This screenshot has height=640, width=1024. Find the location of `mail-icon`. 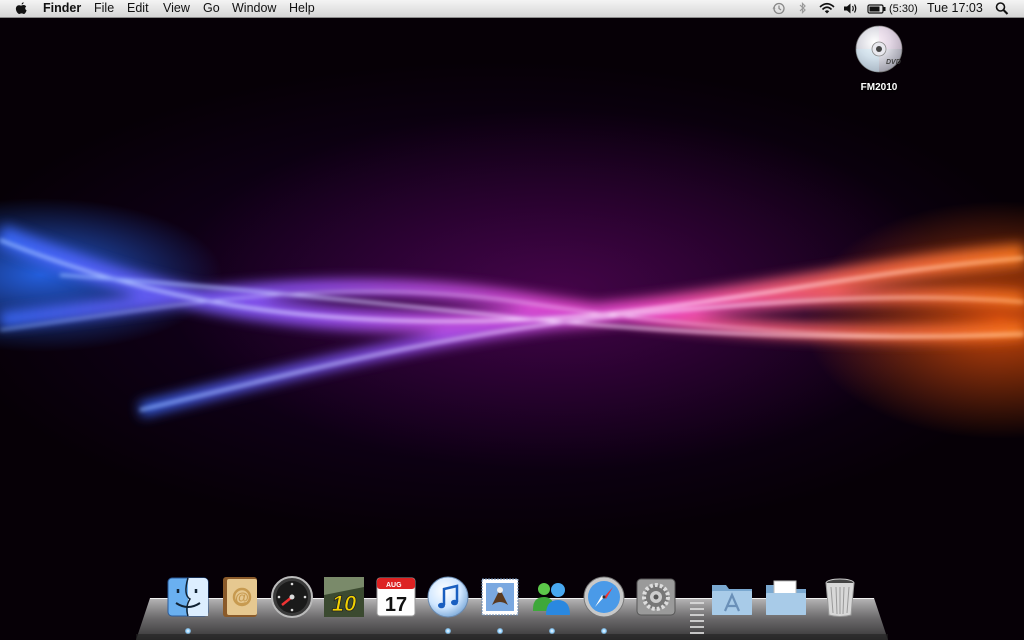

mail-icon is located at coordinates (500, 597).